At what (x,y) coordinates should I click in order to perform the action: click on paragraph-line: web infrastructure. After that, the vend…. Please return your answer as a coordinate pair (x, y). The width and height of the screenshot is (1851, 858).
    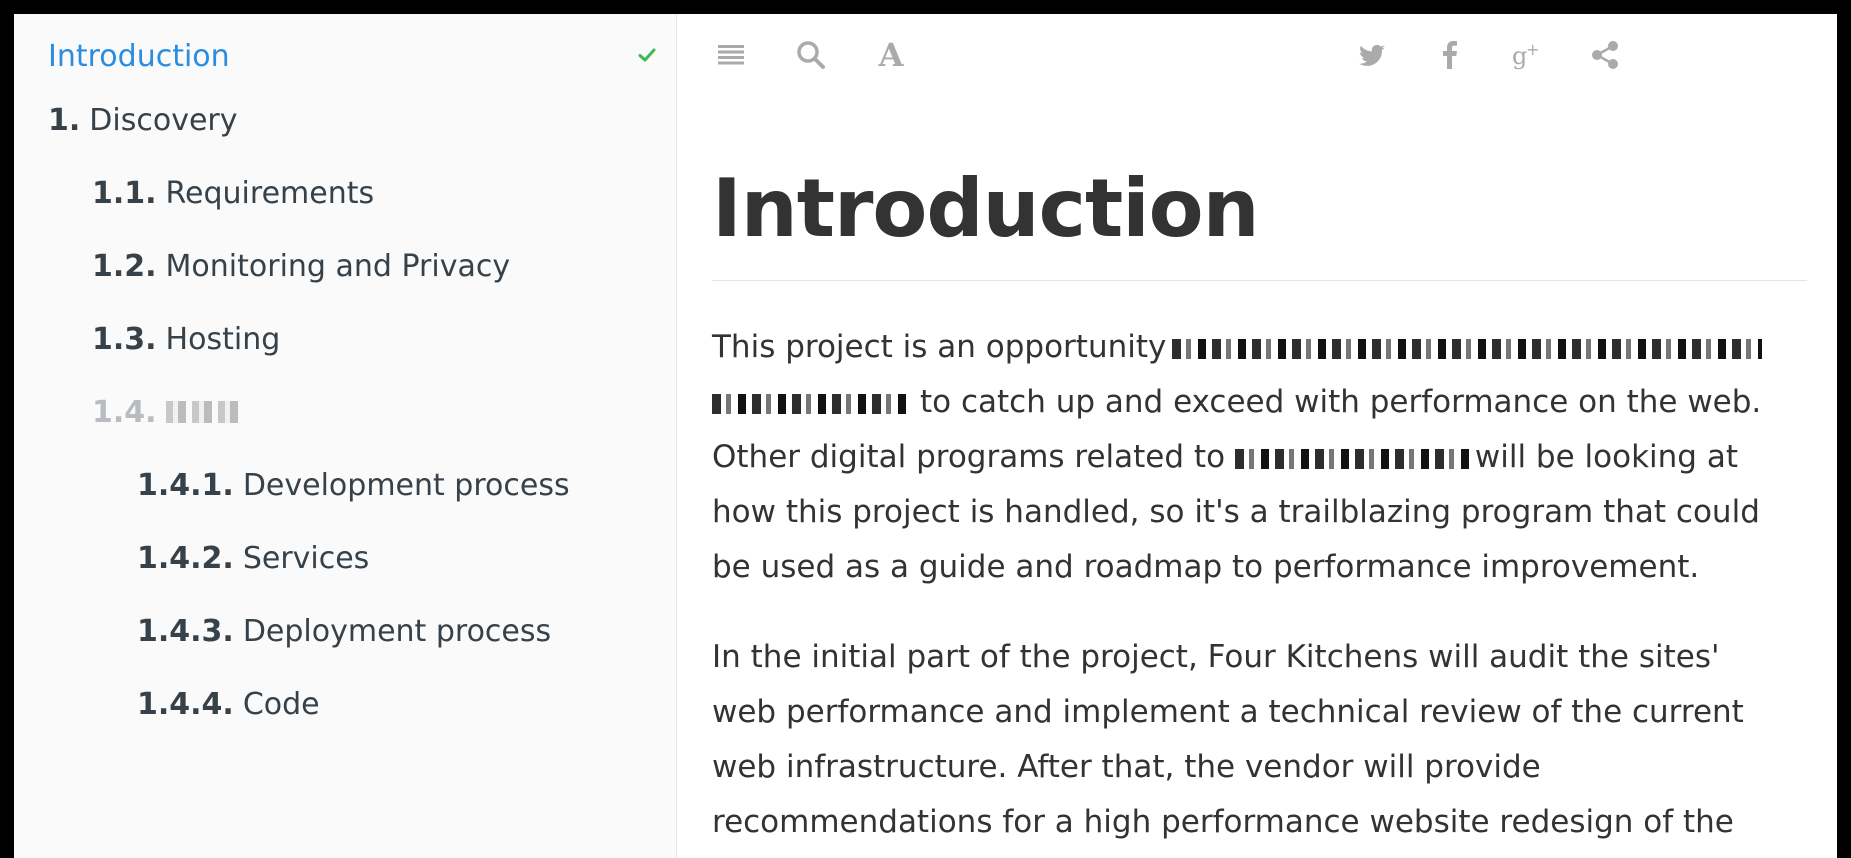
    Looking at the image, I should click on (1126, 767).